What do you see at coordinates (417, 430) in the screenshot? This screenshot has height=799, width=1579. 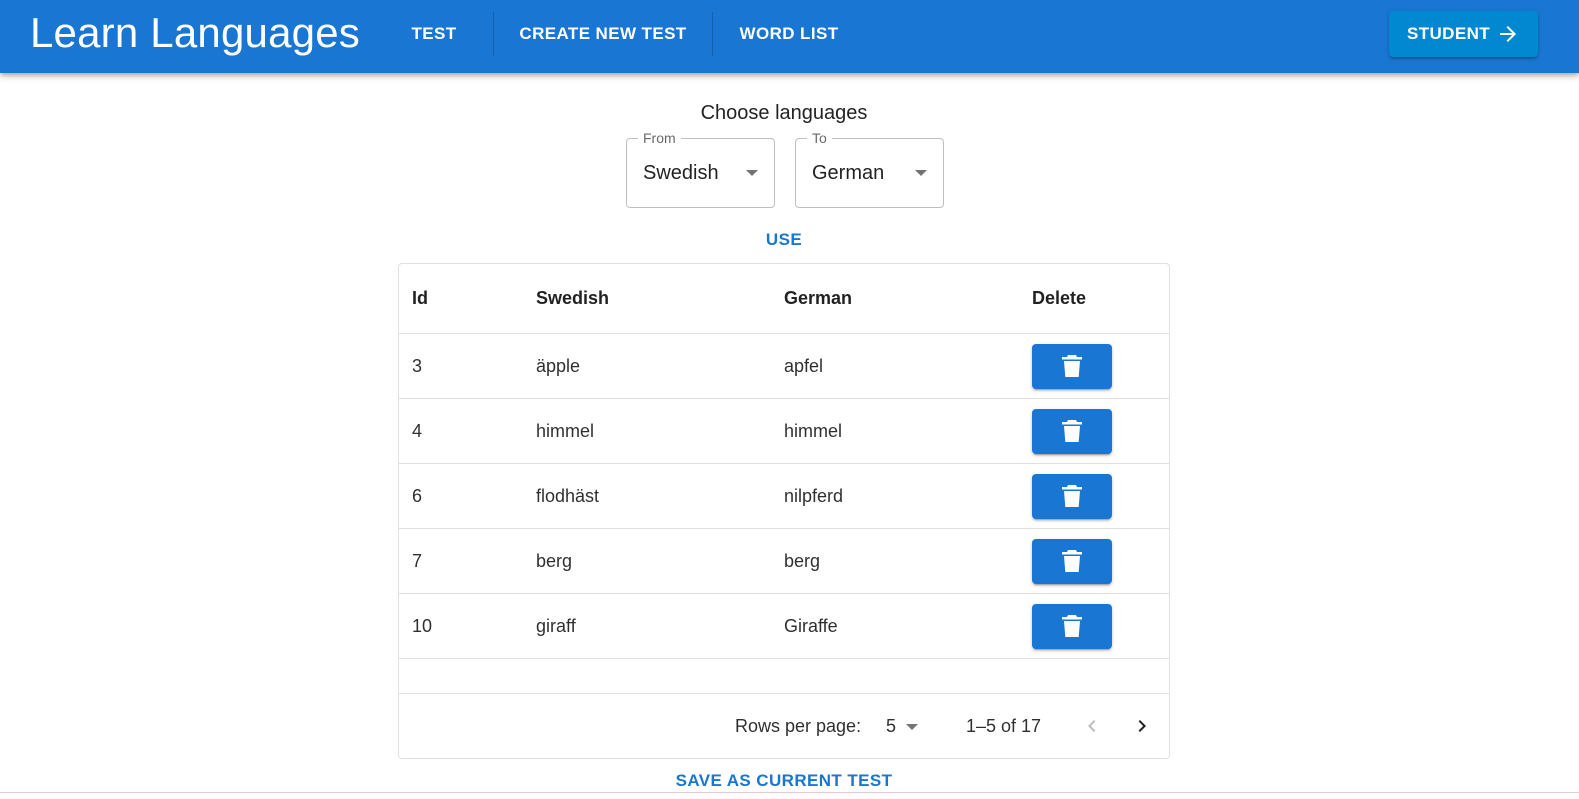 I see `row-id: 4` at bounding box center [417, 430].